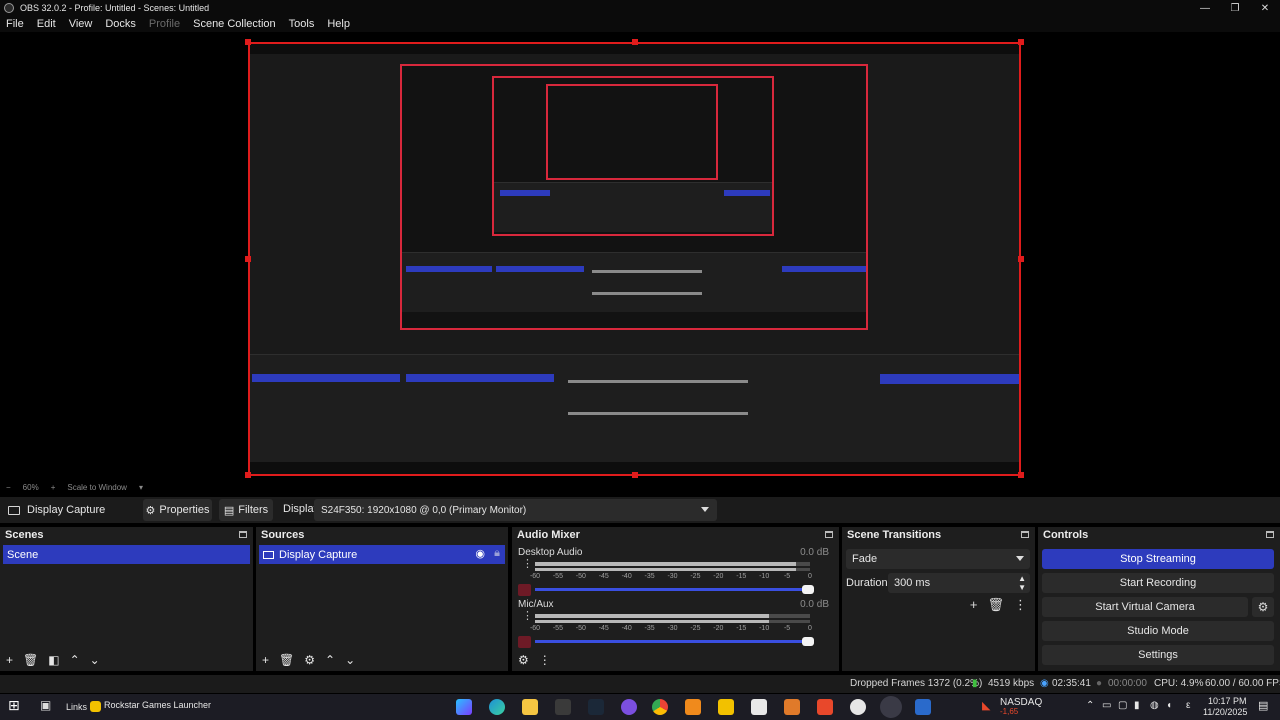 Image resolution: width=1280 pixels, height=720 pixels. Describe the element at coordinates (1235, 8) in the screenshot. I see `maximize-button: ❐` at that location.